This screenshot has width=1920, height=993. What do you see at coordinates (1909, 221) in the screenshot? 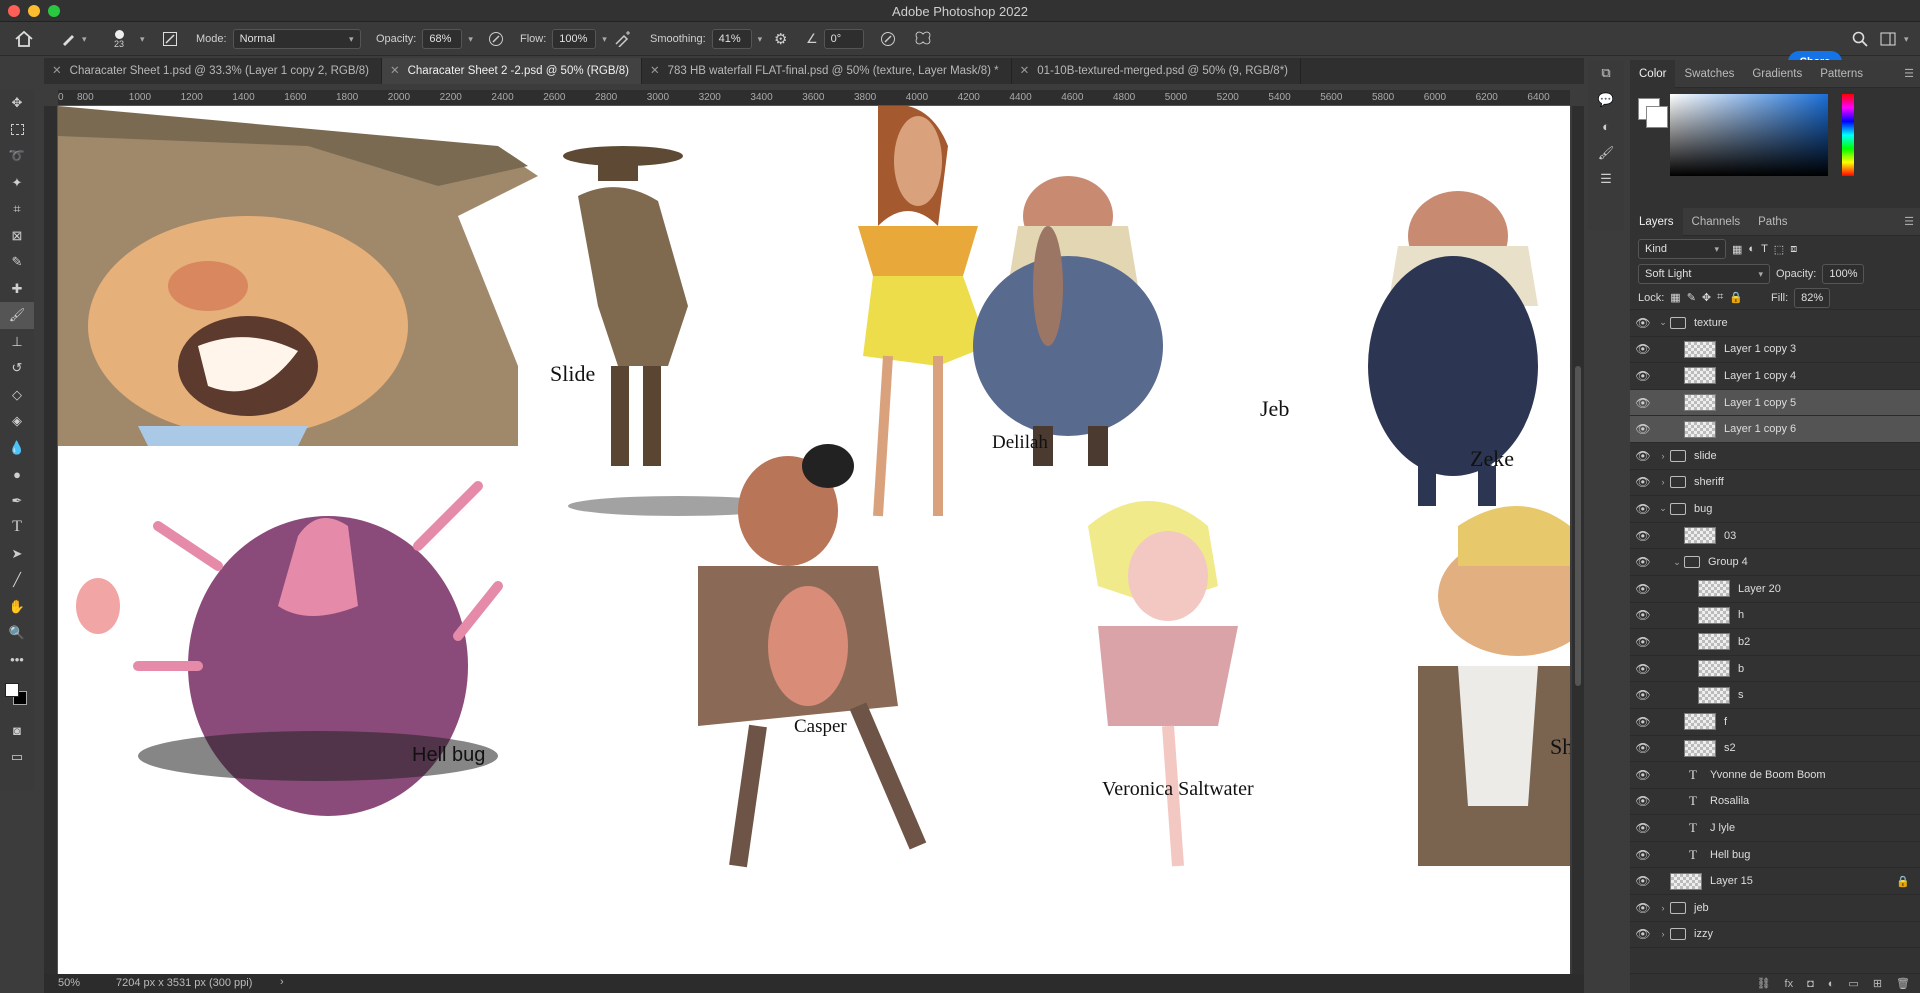
I see `layers-panel-menu-icon: ☰` at bounding box center [1909, 221].